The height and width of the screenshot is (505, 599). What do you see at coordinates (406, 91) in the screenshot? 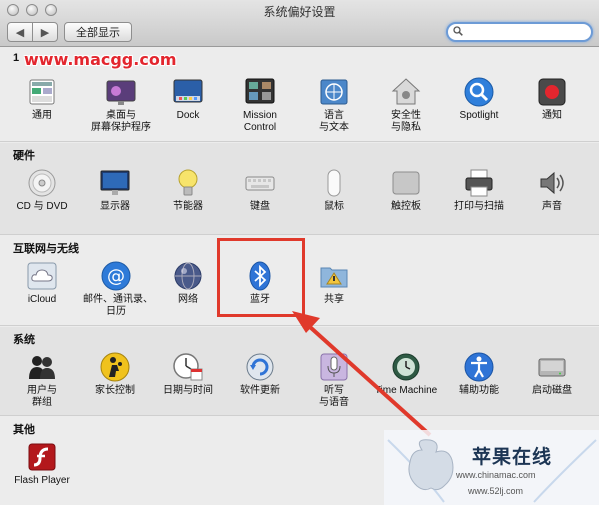
I see `house-lock-icon` at bounding box center [406, 91].